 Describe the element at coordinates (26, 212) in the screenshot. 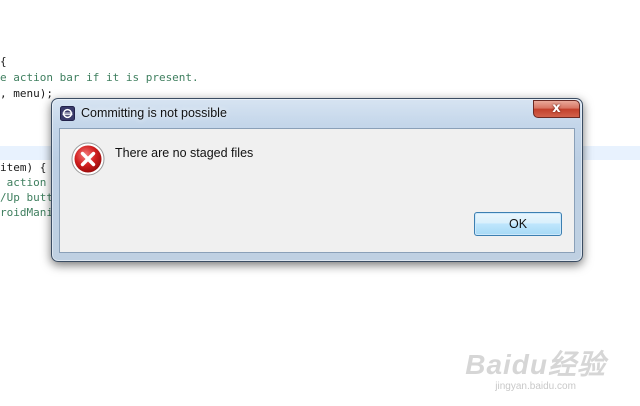

I see `code-line: roidMani` at that location.